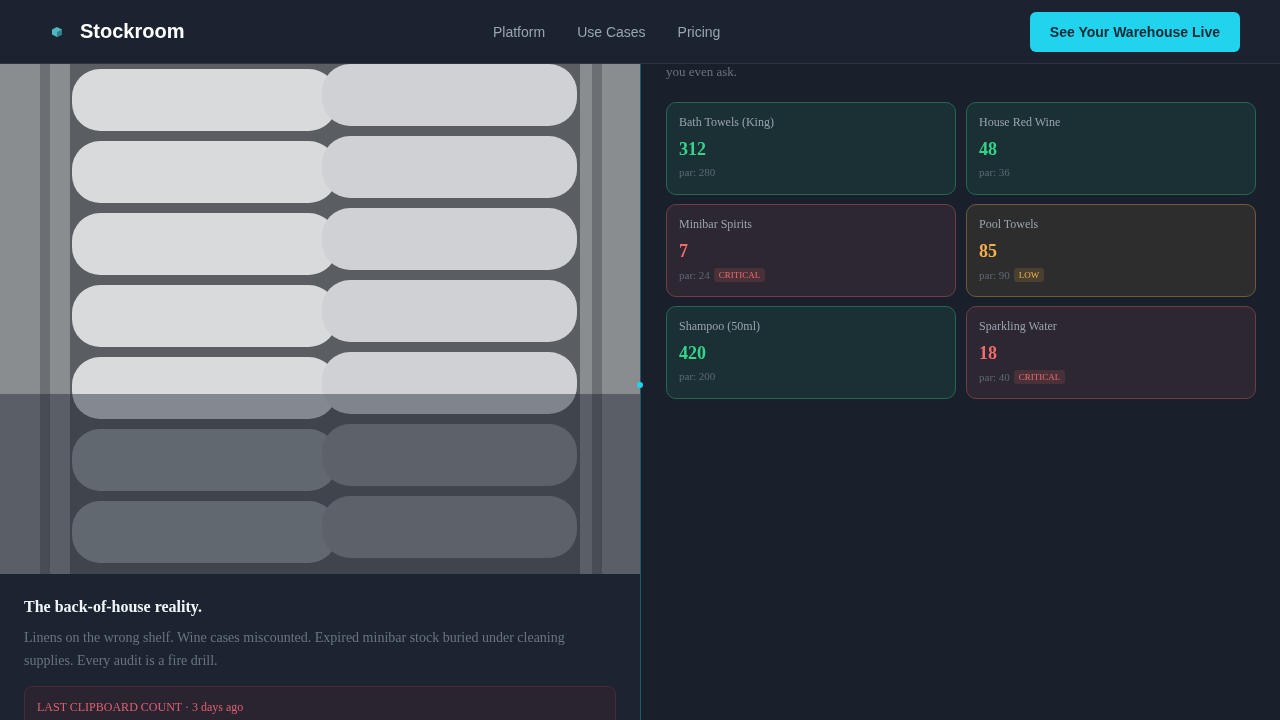 Image resolution: width=1280 pixels, height=720 pixels. I want to click on par-level: par: 90, so click(994, 275).